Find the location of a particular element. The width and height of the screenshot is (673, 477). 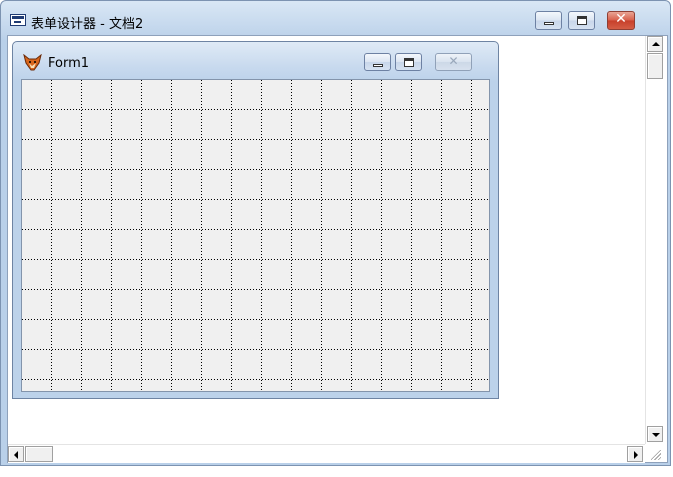

scroll-right-button is located at coordinates (635, 454).